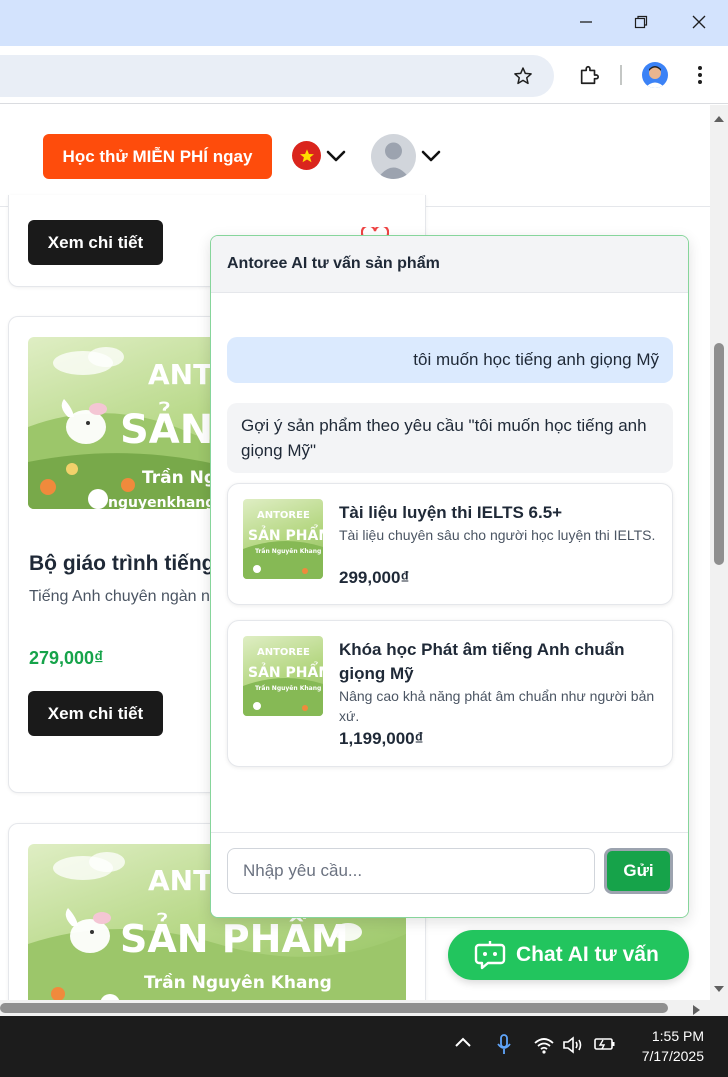 Image resolution: width=728 pixels, height=1077 pixels. Describe the element at coordinates (121, 564) in the screenshot. I see `product-title: Bộ giáo trình tiếng` at that location.